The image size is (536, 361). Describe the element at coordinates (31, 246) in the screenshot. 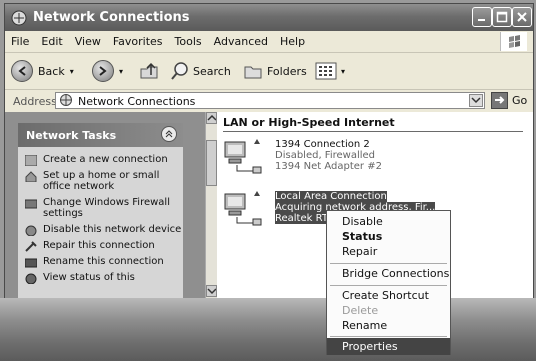

I see `repair-icon` at that location.